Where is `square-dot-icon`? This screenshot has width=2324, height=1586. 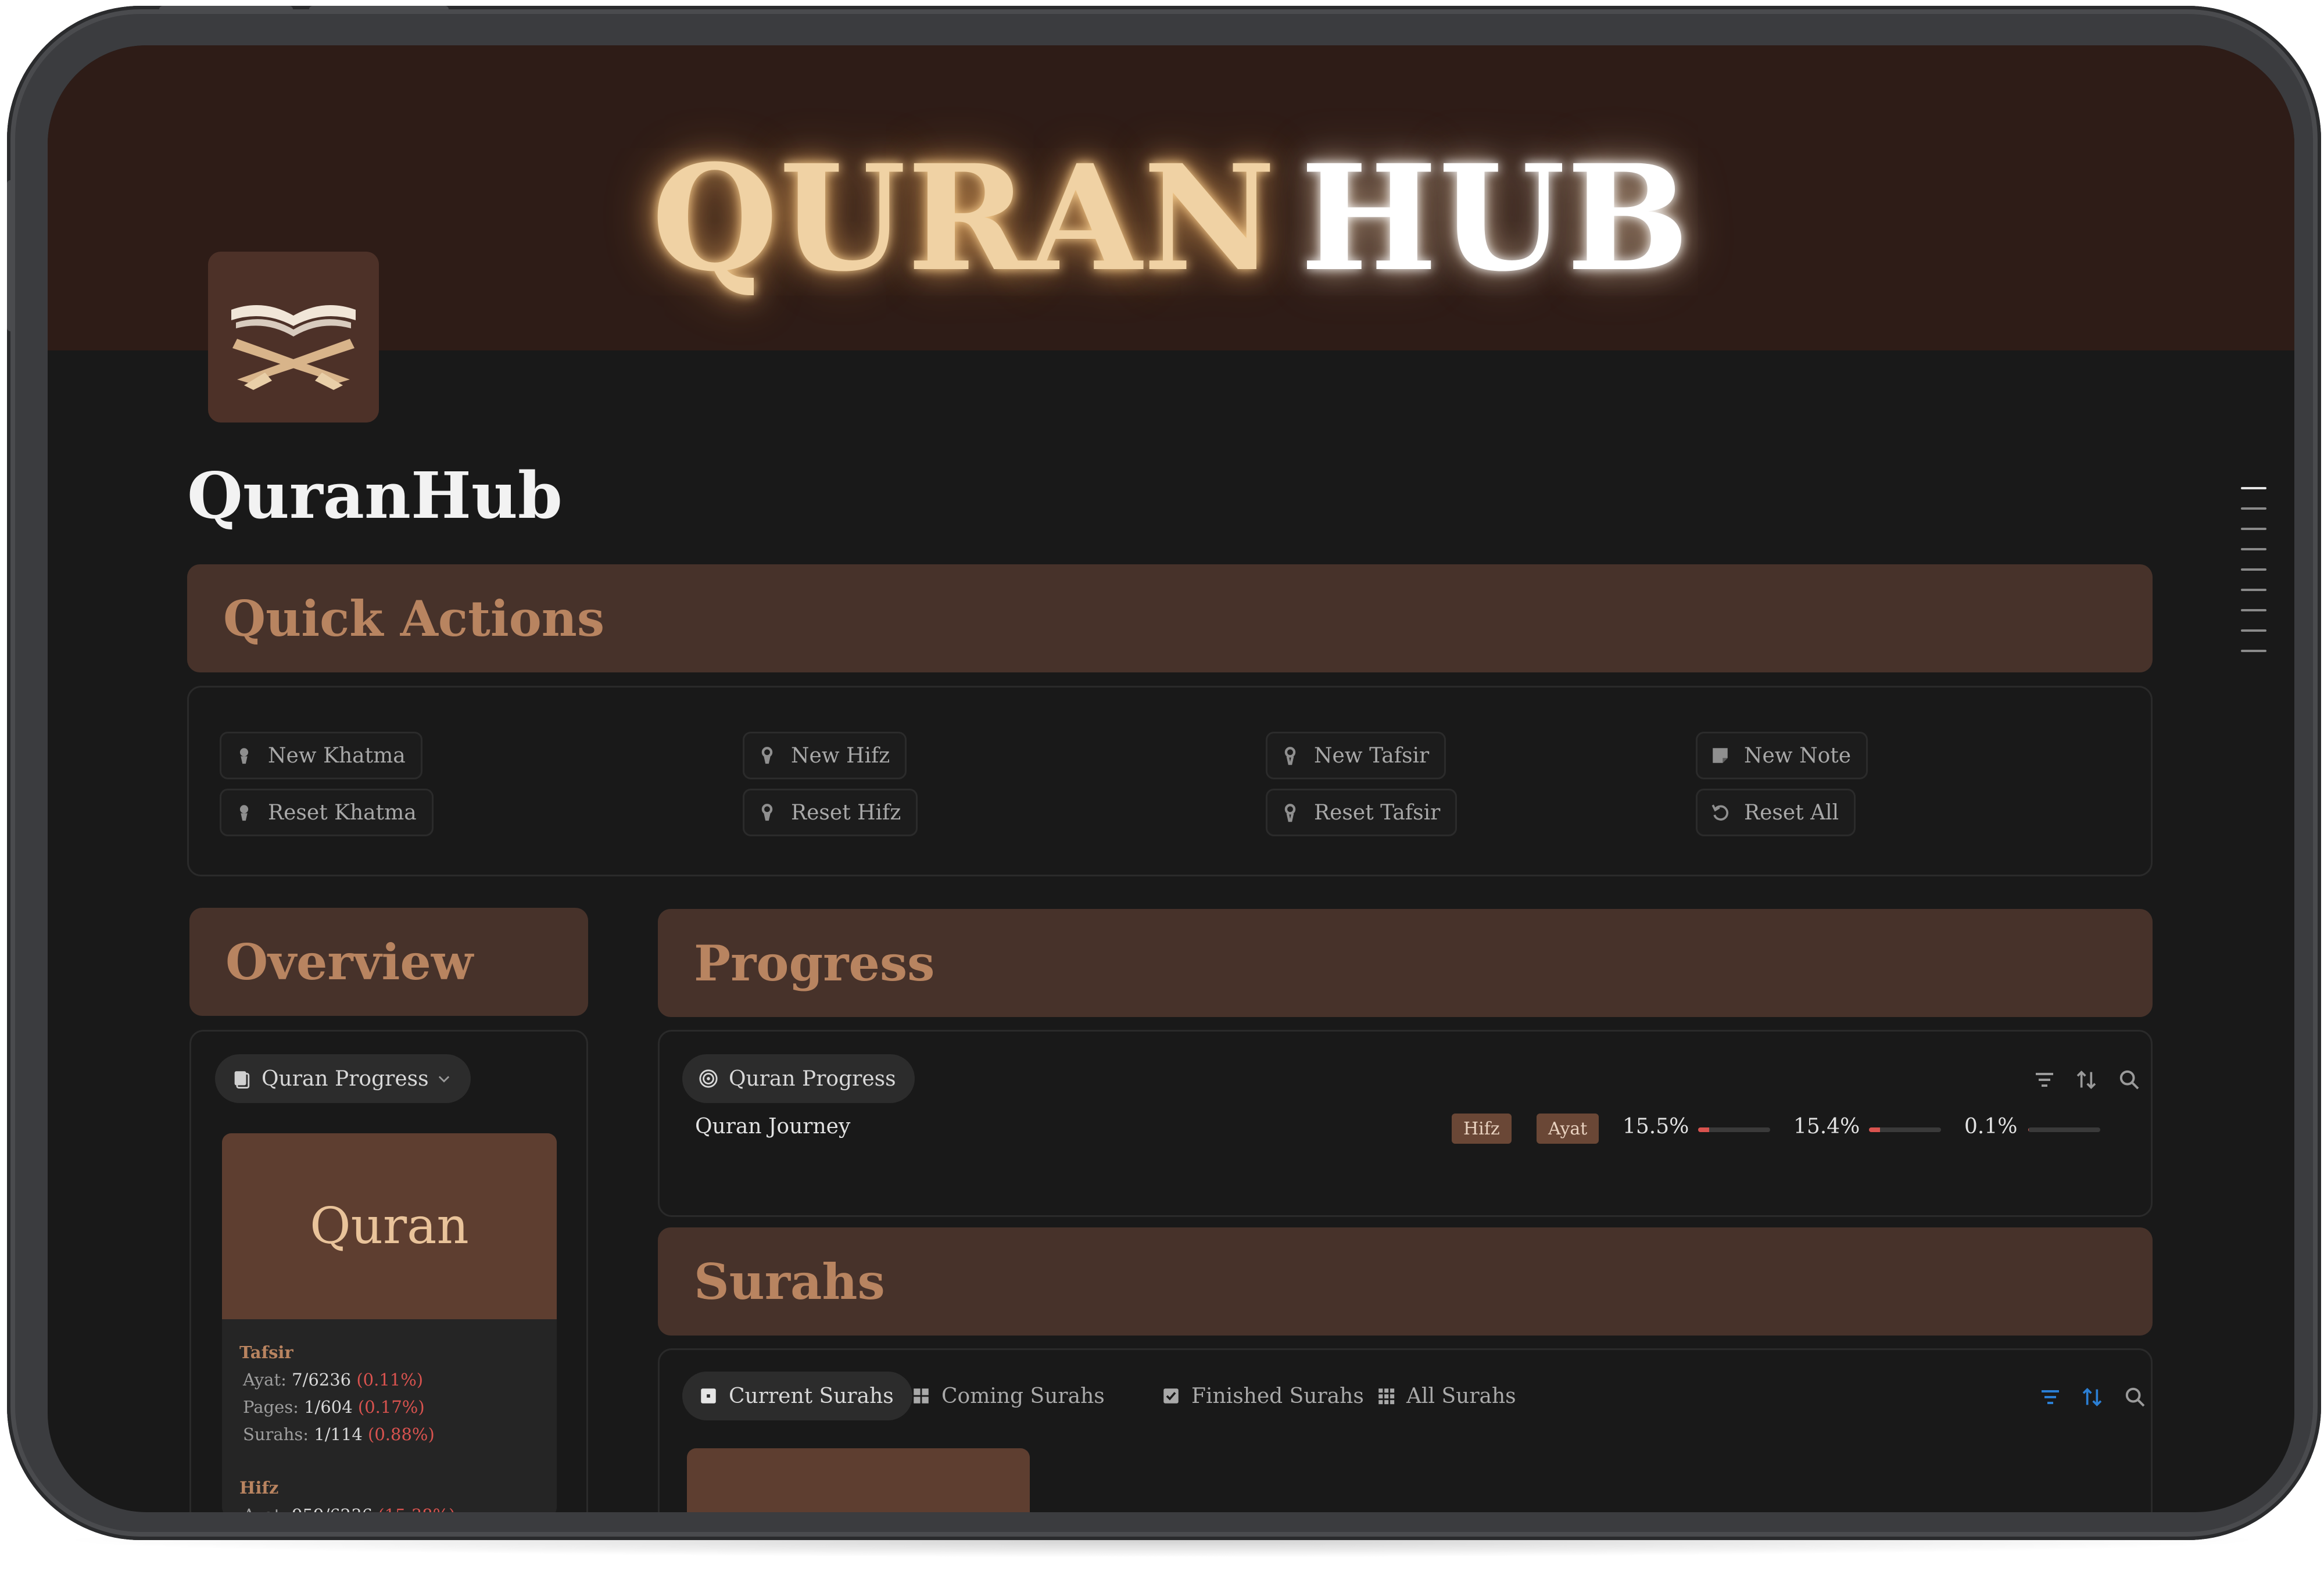
square-dot-icon is located at coordinates (708, 1396).